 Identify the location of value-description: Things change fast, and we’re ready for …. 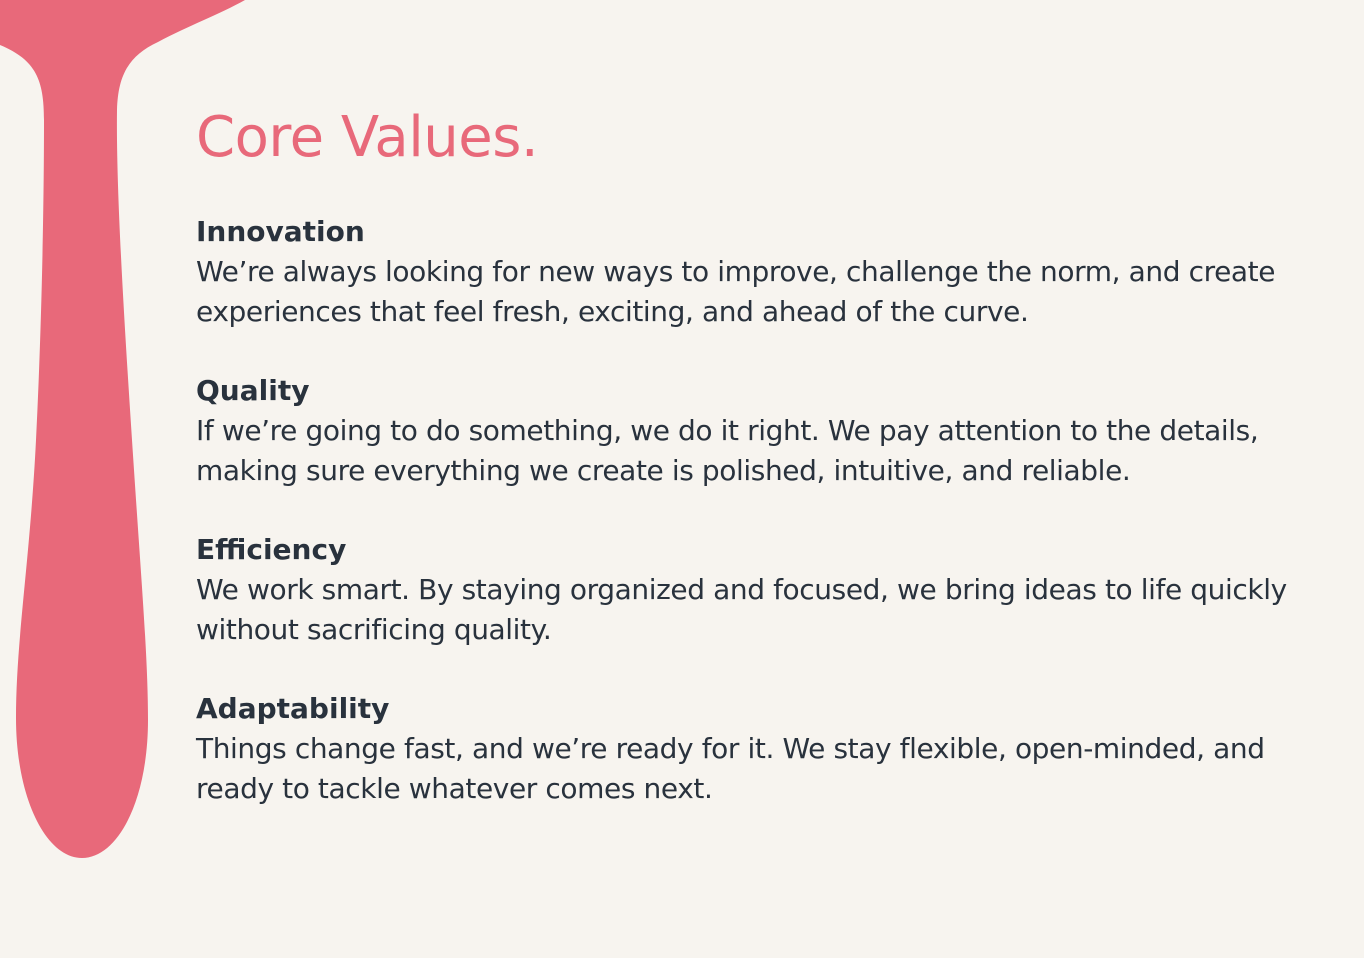
(730, 768).